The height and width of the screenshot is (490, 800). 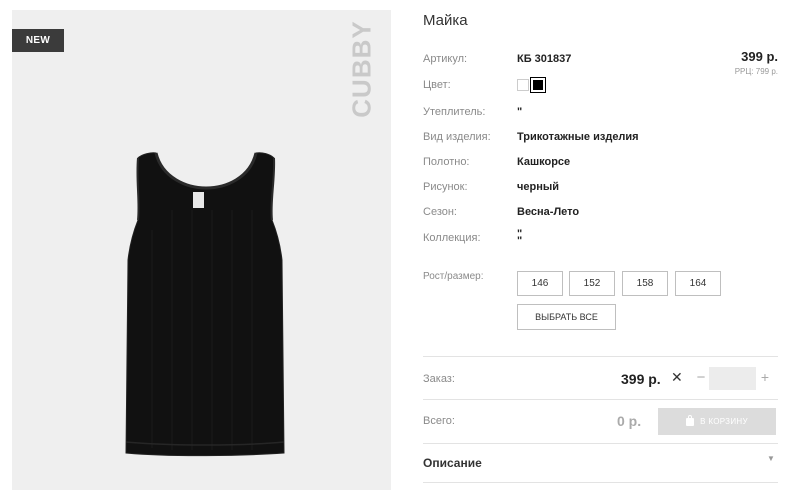 What do you see at coordinates (440, 212) in the screenshot?
I see `spec-label: Сезон:` at bounding box center [440, 212].